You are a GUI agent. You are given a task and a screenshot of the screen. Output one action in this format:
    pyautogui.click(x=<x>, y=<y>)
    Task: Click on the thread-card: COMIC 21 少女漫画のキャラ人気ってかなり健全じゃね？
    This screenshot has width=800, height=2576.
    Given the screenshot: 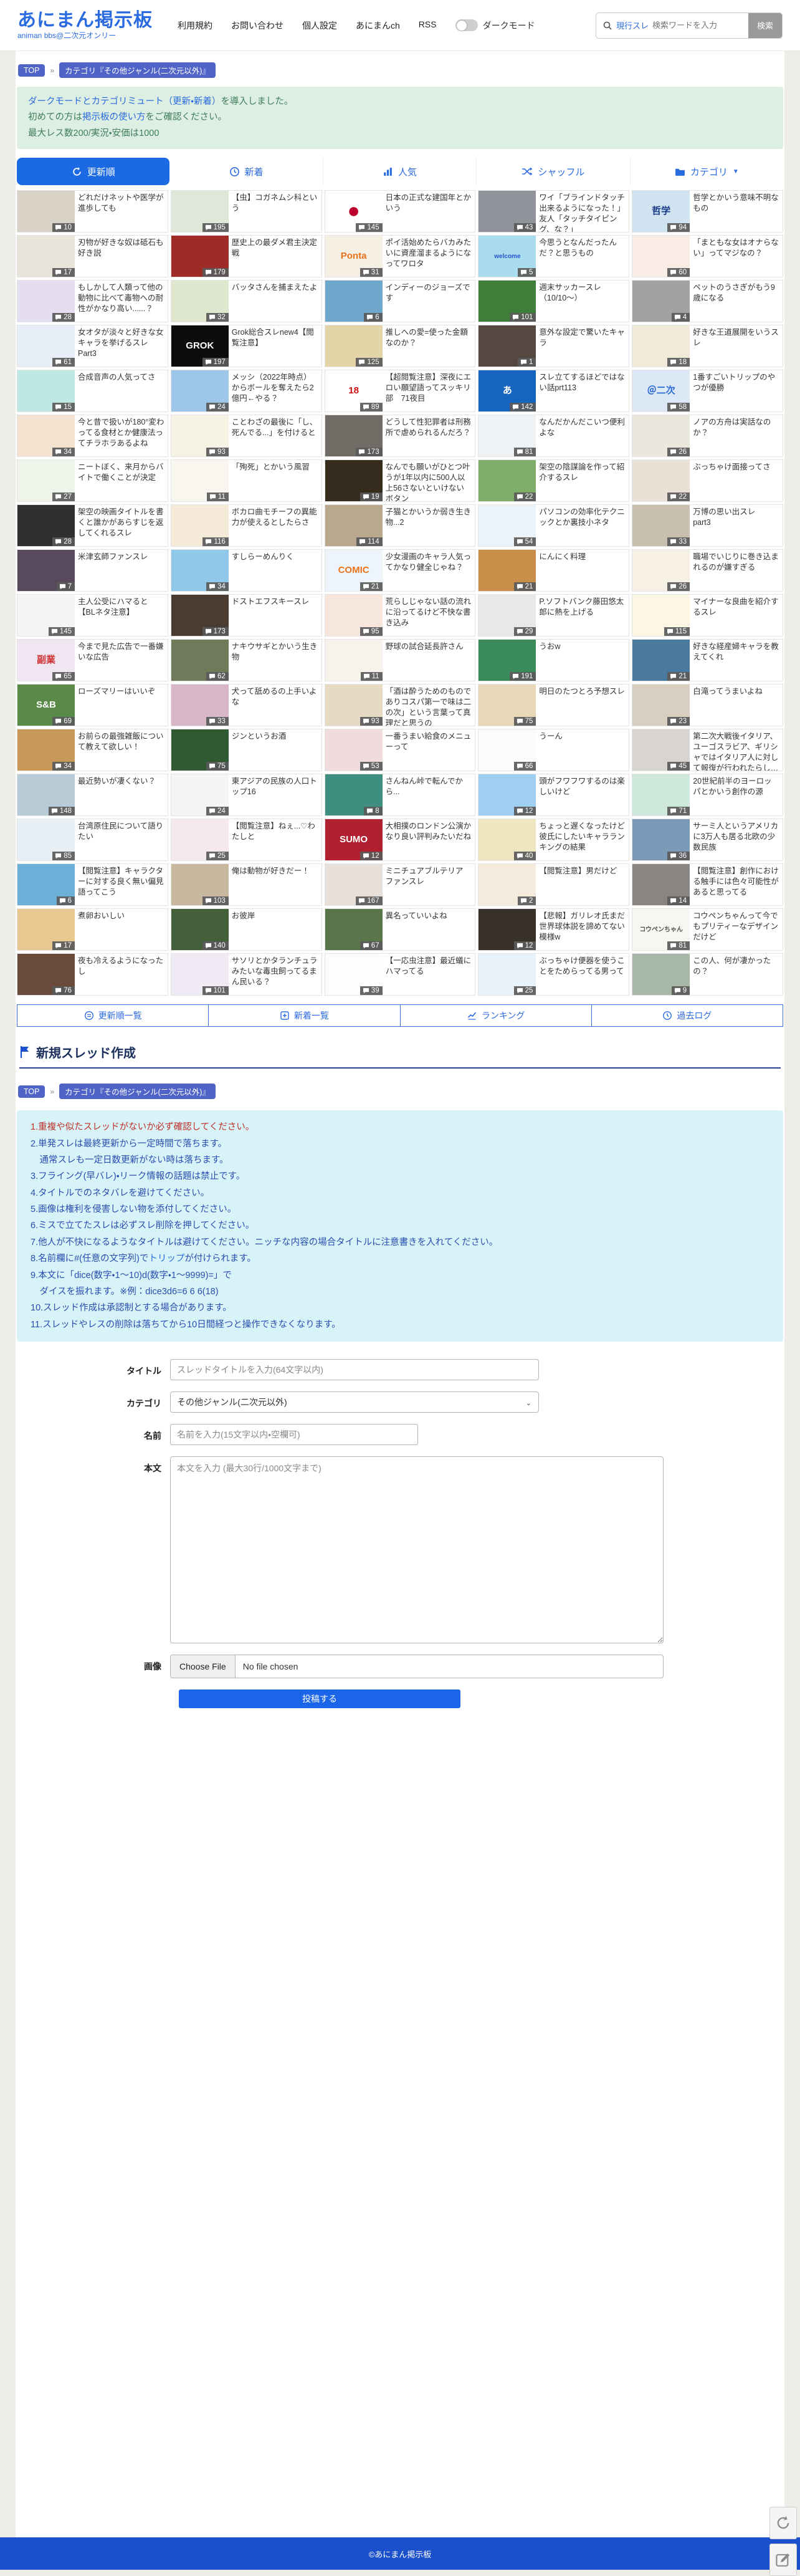 What is the action you would take?
    pyautogui.click(x=400, y=570)
    